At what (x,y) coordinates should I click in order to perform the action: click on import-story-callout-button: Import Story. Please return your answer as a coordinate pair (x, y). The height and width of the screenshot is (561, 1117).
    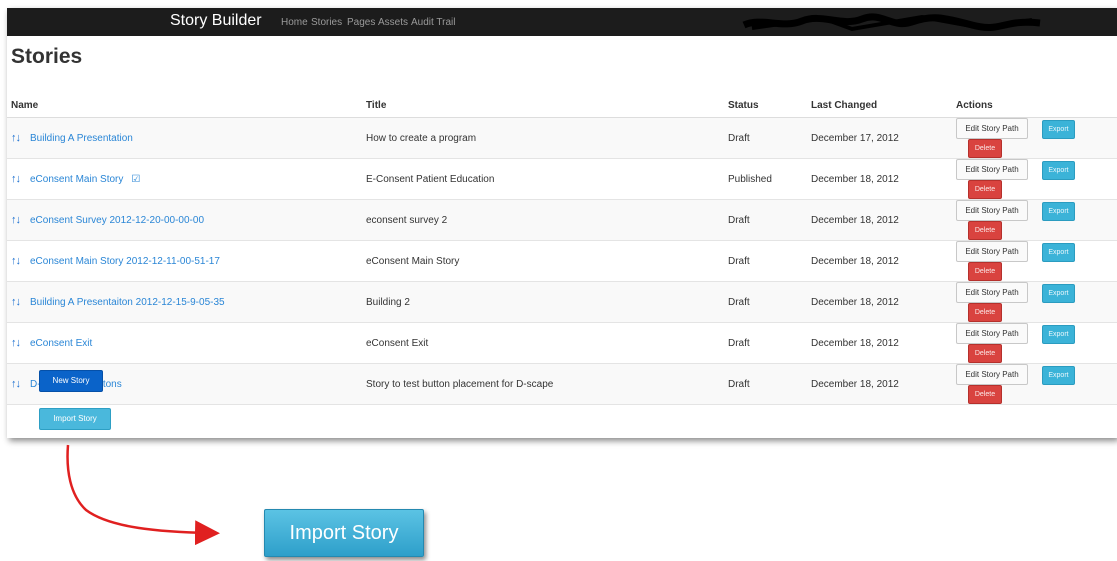
    Looking at the image, I should click on (344, 533).